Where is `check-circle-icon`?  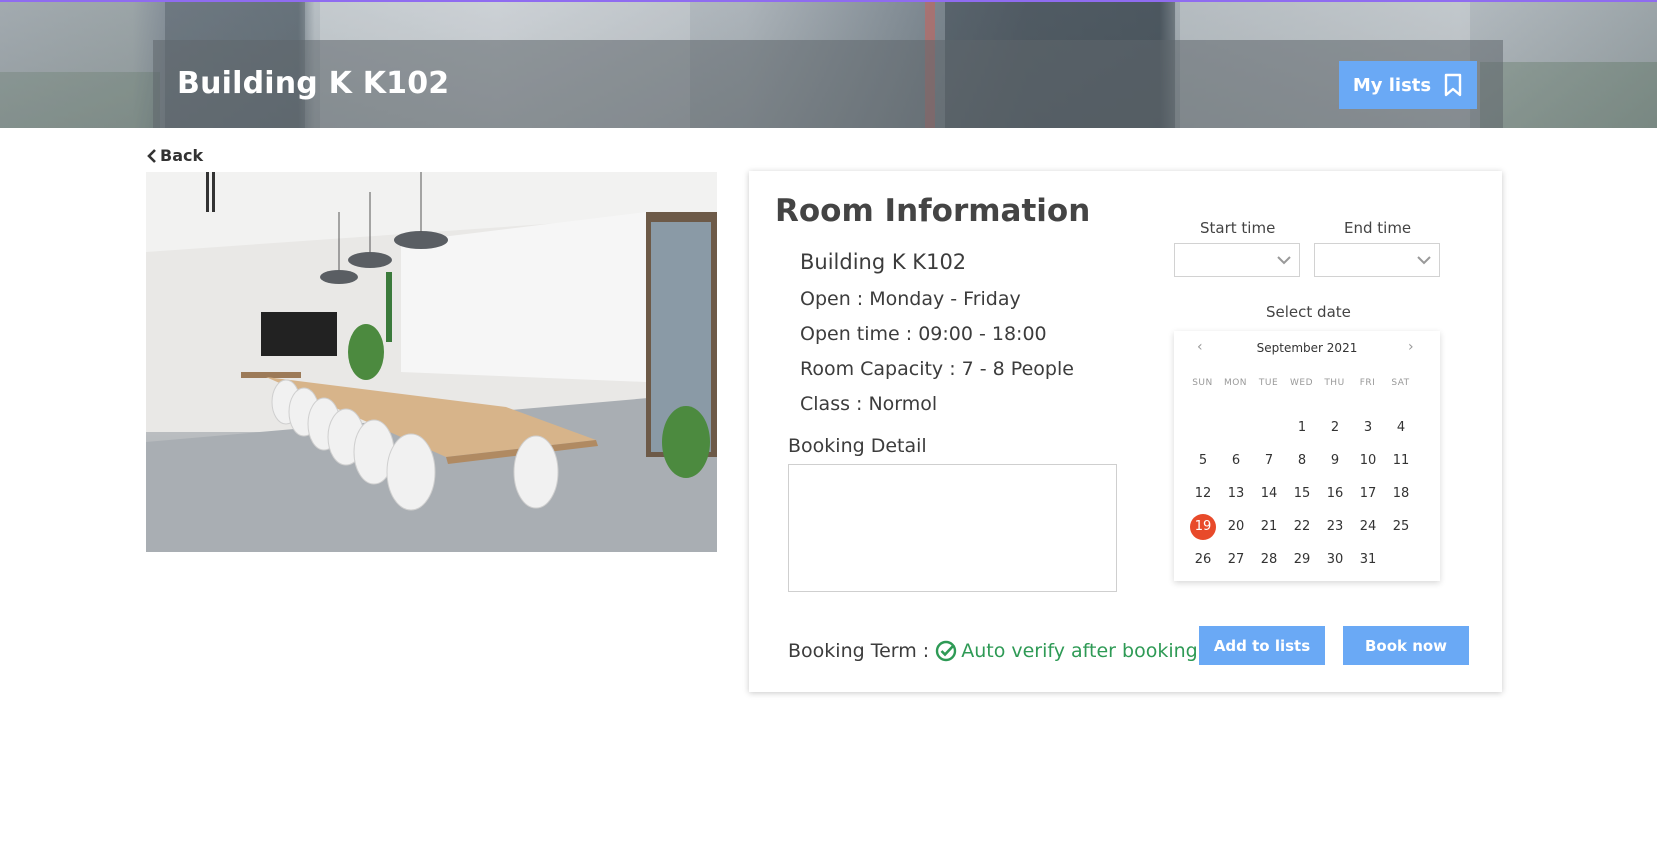 check-circle-icon is located at coordinates (946, 651).